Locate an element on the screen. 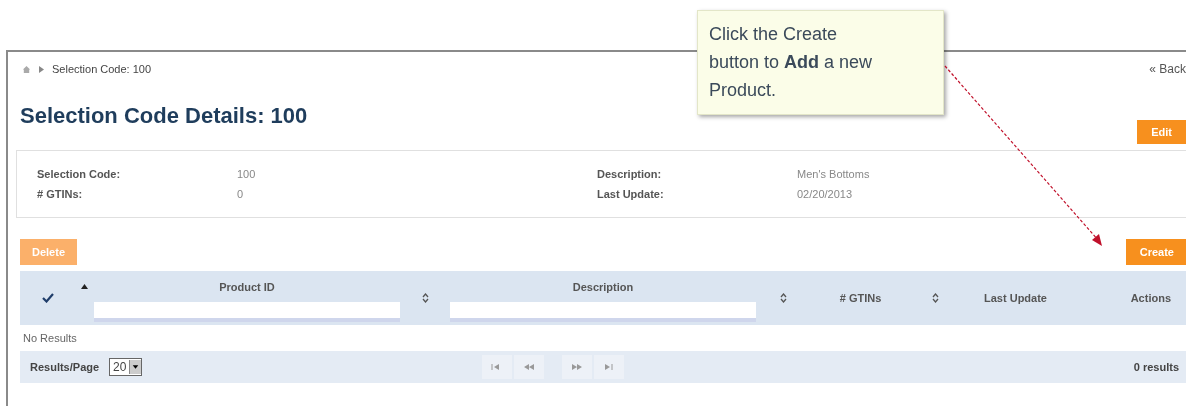  back-link: « Back is located at coordinates (1167, 69).